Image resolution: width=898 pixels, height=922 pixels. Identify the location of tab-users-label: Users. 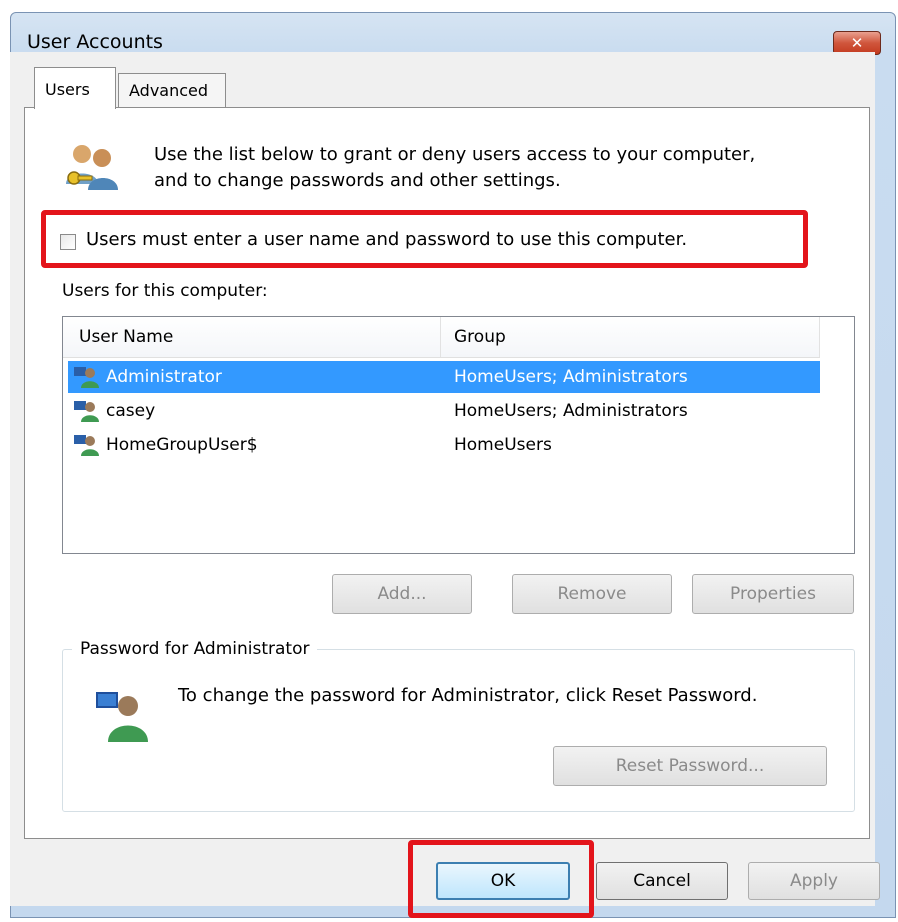
(67, 89).